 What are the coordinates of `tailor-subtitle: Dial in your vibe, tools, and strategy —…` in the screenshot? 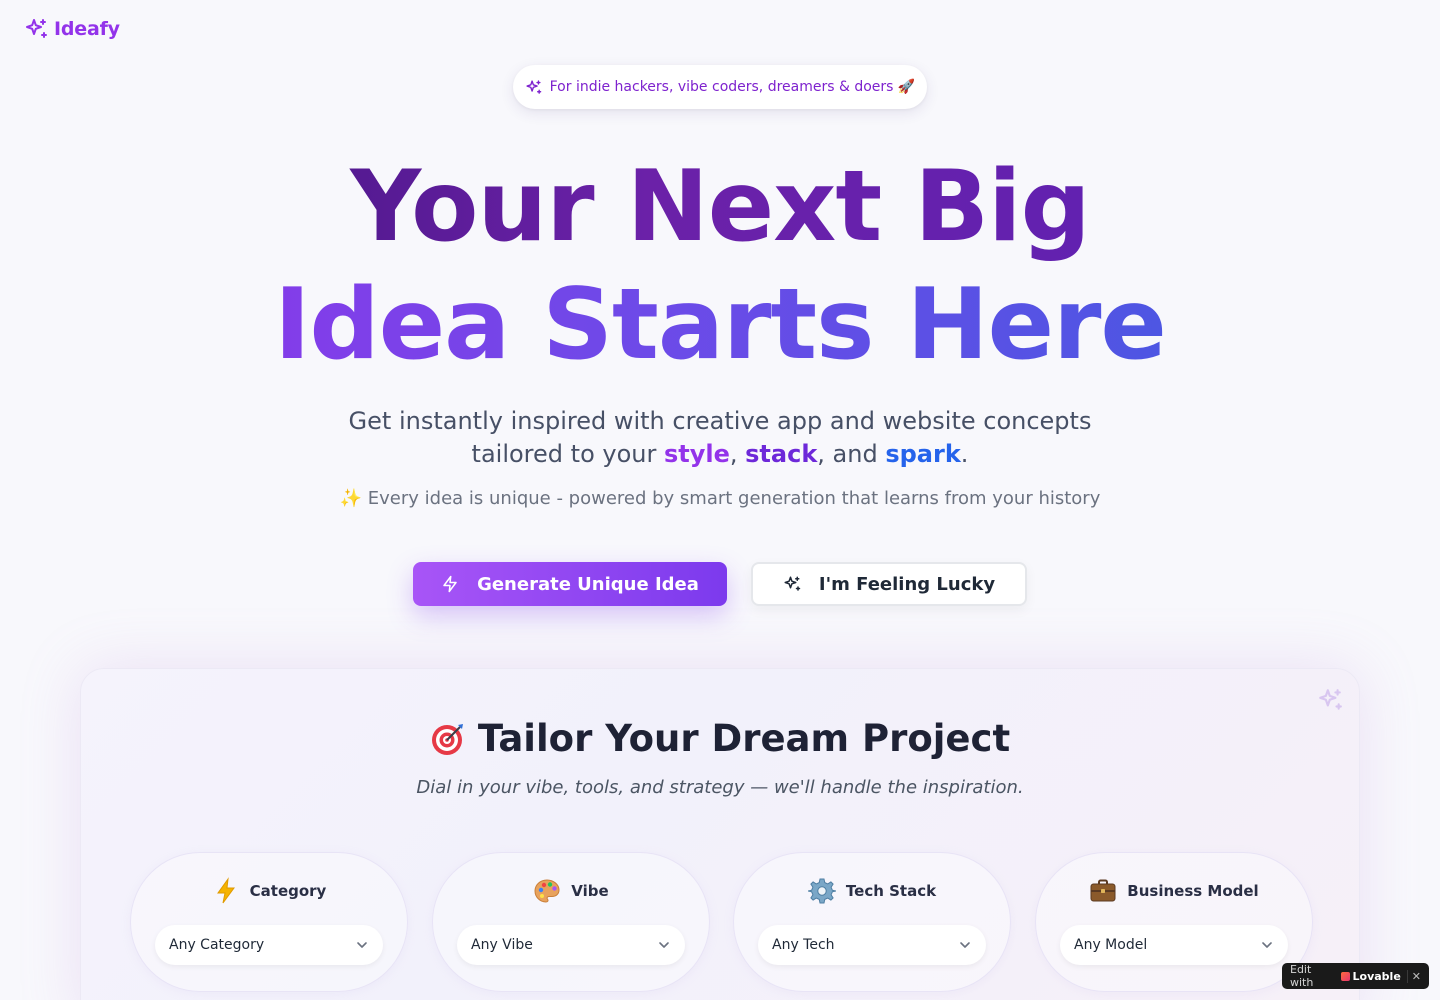 It's located at (720, 787).